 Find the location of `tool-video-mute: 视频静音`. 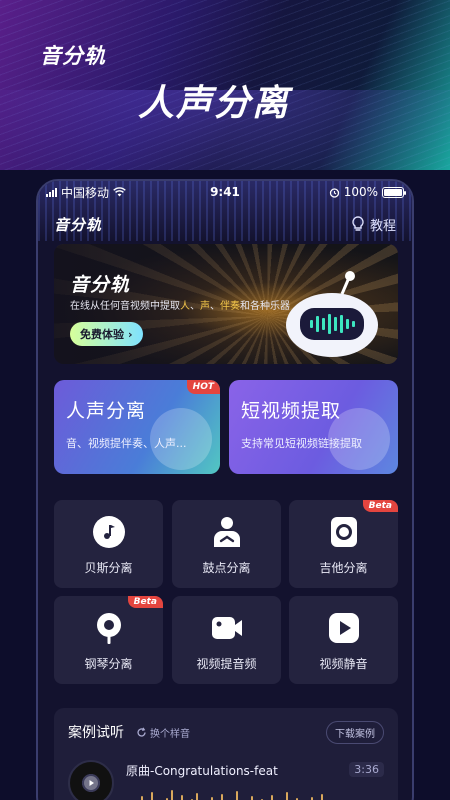

tool-video-mute: 视频静音 is located at coordinates (343, 640).